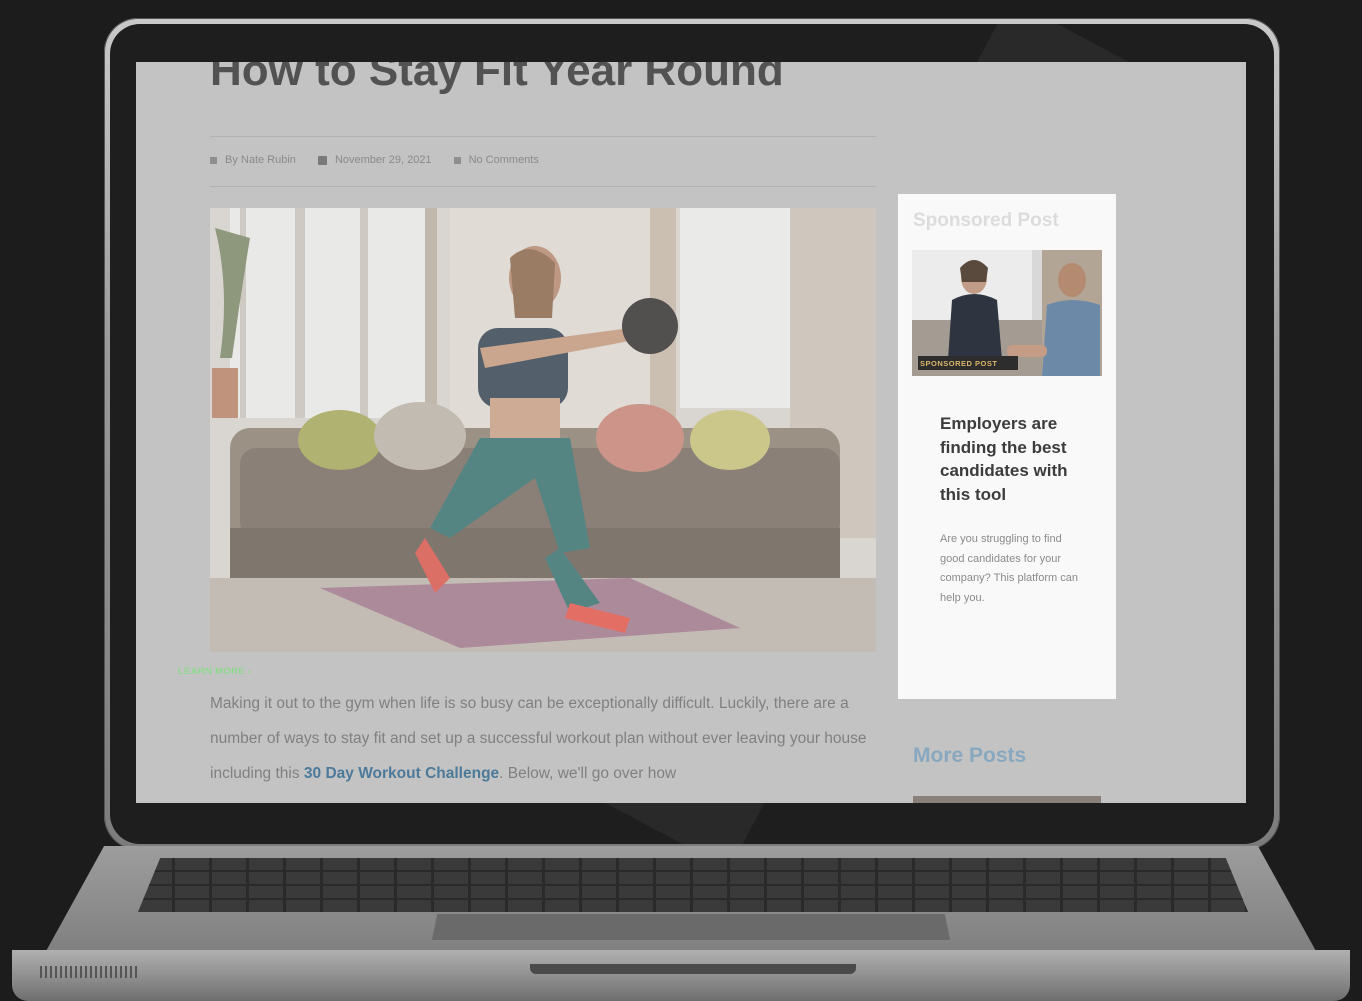 Image resolution: width=1362 pixels, height=1001 pixels. Describe the element at coordinates (322, 160) in the screenshot. I see `calendar-icon` at that location.